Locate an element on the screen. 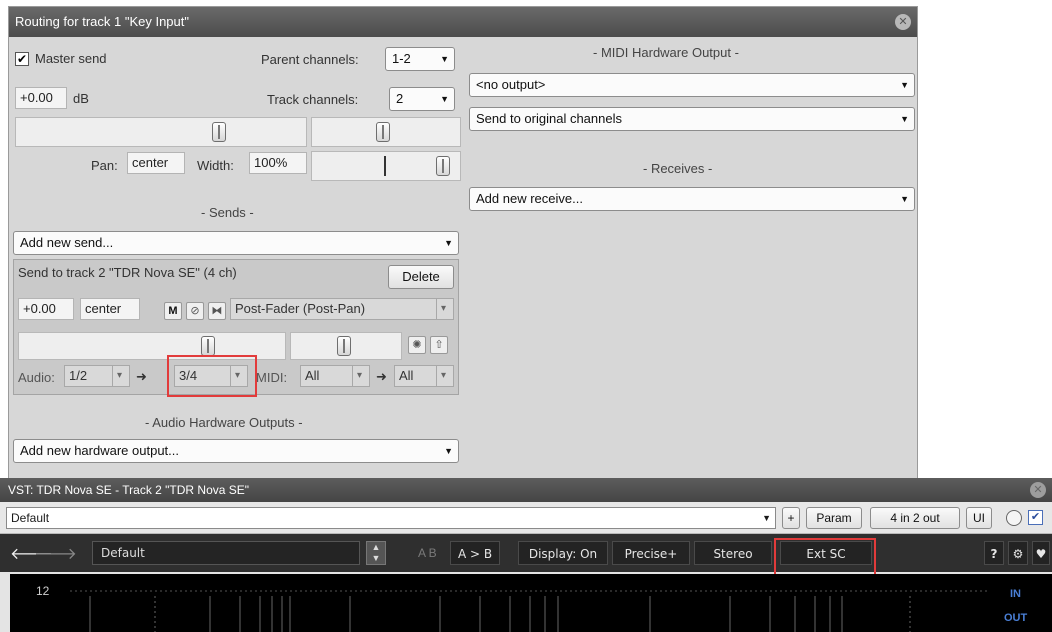 This screenshot has width=1052, height=632. audio-arrow-icon: ➜ is located at coordinates (141, 376).